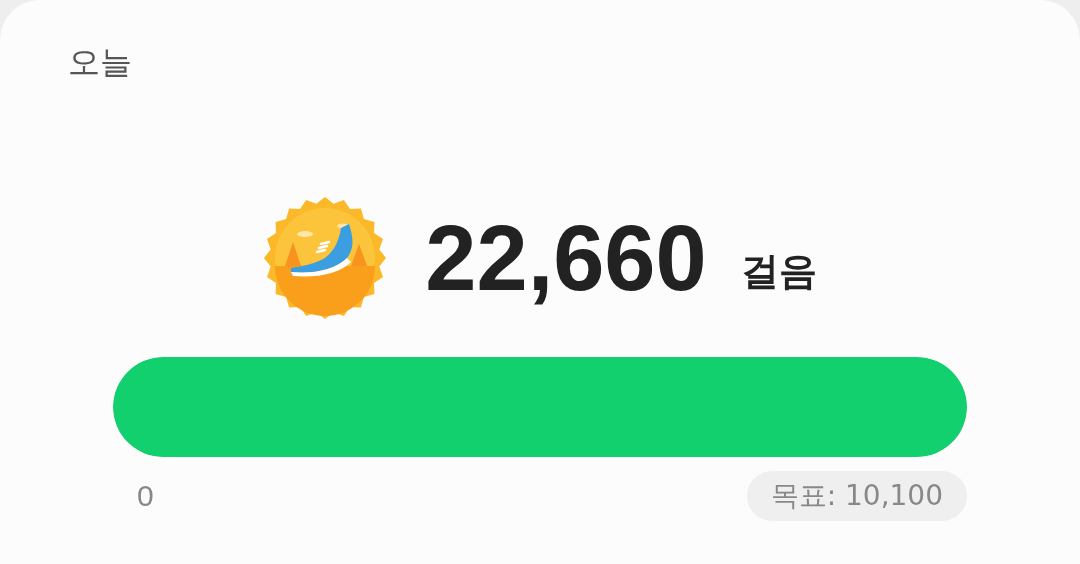 This screenshot has height=564, width=1080. I want to click on shoe-badge-icon, so click(325, 258).